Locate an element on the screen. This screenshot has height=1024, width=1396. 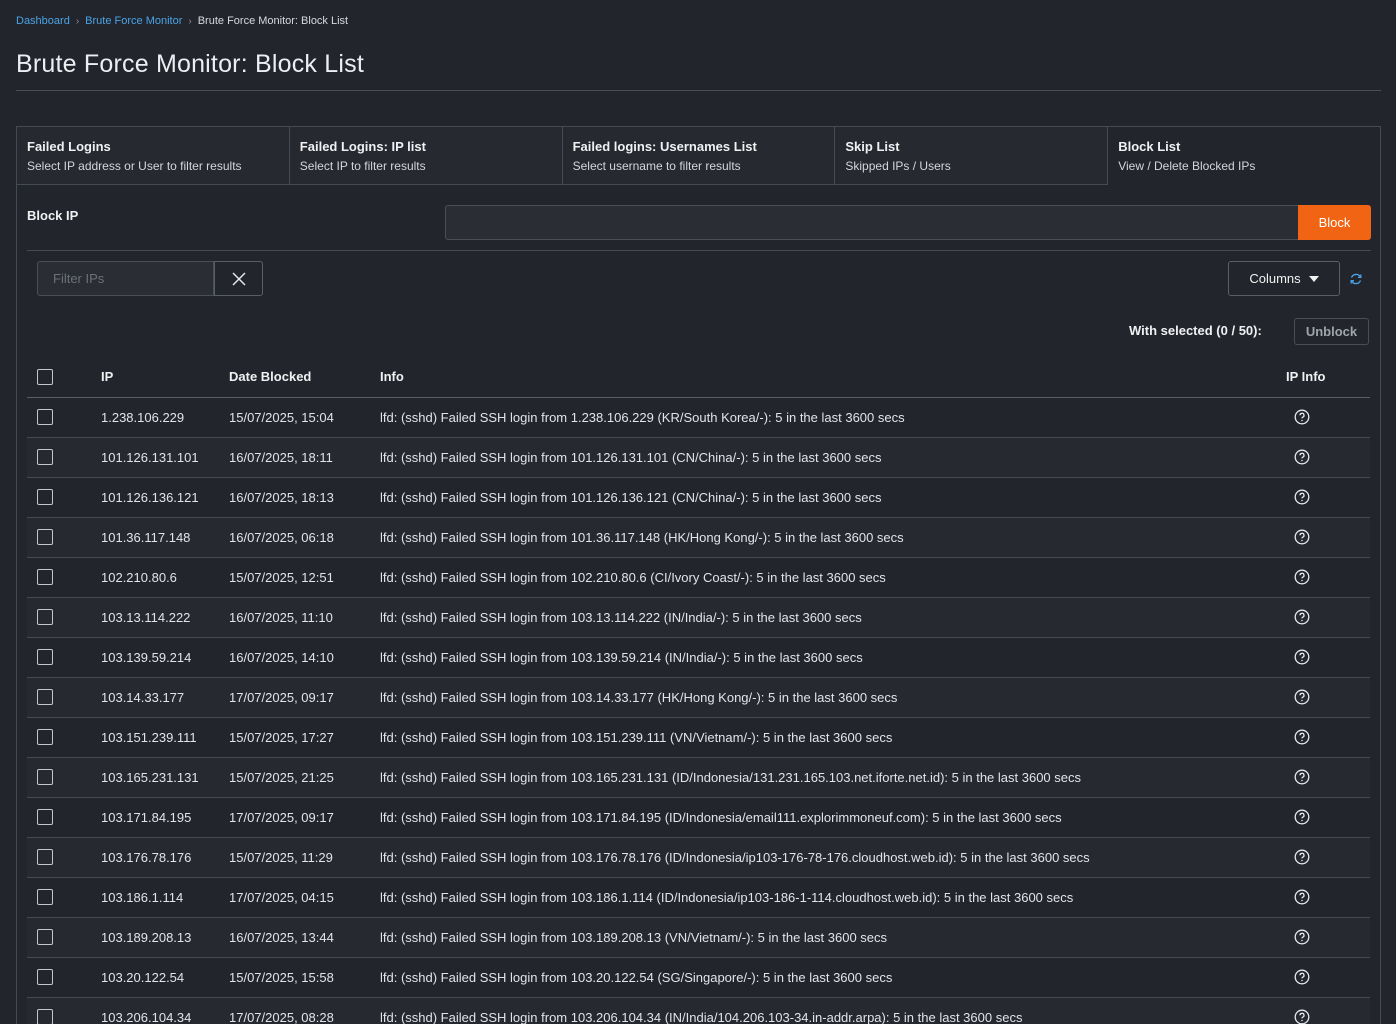
tab-title: Skip List is located at coordinates (872, 146).